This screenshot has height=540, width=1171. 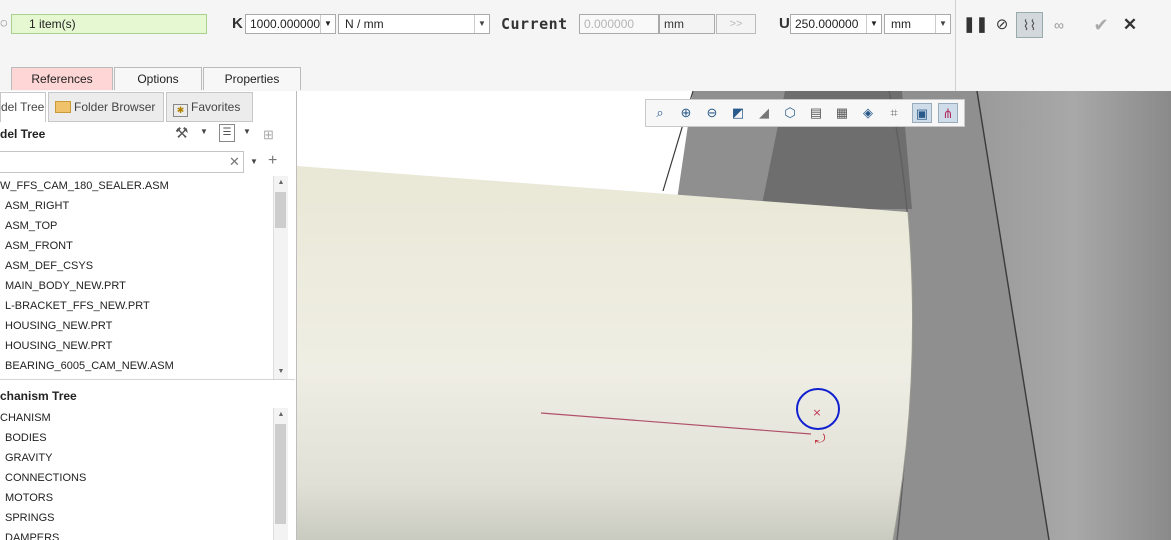 What do you see at coordinates (122, 162) in the screenshot?
I see `tree-search-input` at bounding box center [122, 162].